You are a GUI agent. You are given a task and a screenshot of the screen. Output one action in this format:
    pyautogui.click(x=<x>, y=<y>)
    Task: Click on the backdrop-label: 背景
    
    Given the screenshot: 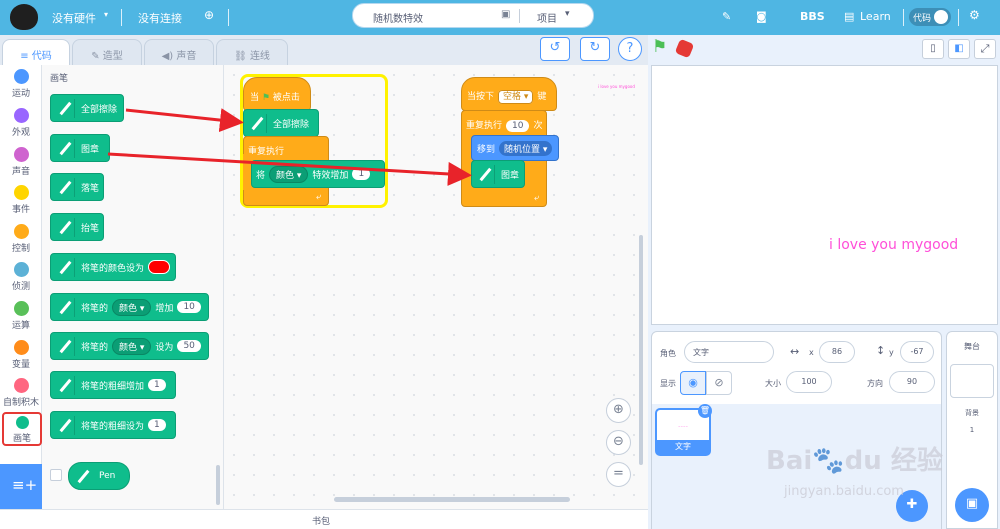 What is the action you would take?
    pyautogui.click(x=972, y=413)
    